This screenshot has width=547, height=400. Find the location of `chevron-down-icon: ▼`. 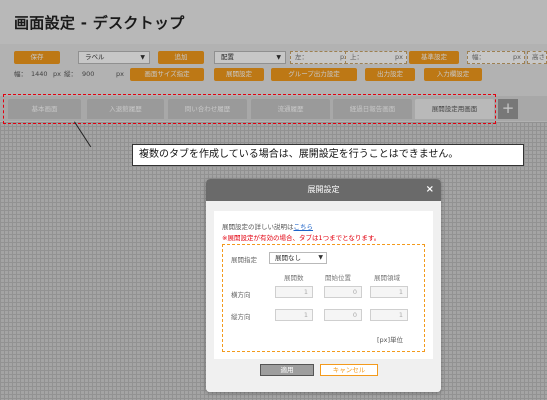

chevron-down-icon: ▼ is located at coordinates (320, 257).